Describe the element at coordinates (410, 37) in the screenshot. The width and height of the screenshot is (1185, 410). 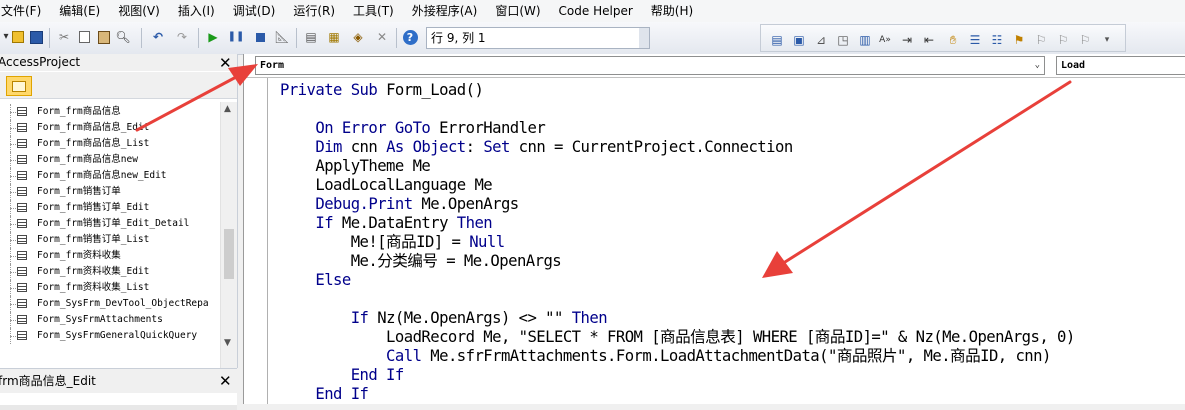
I see `help-icon: ?` at that location.